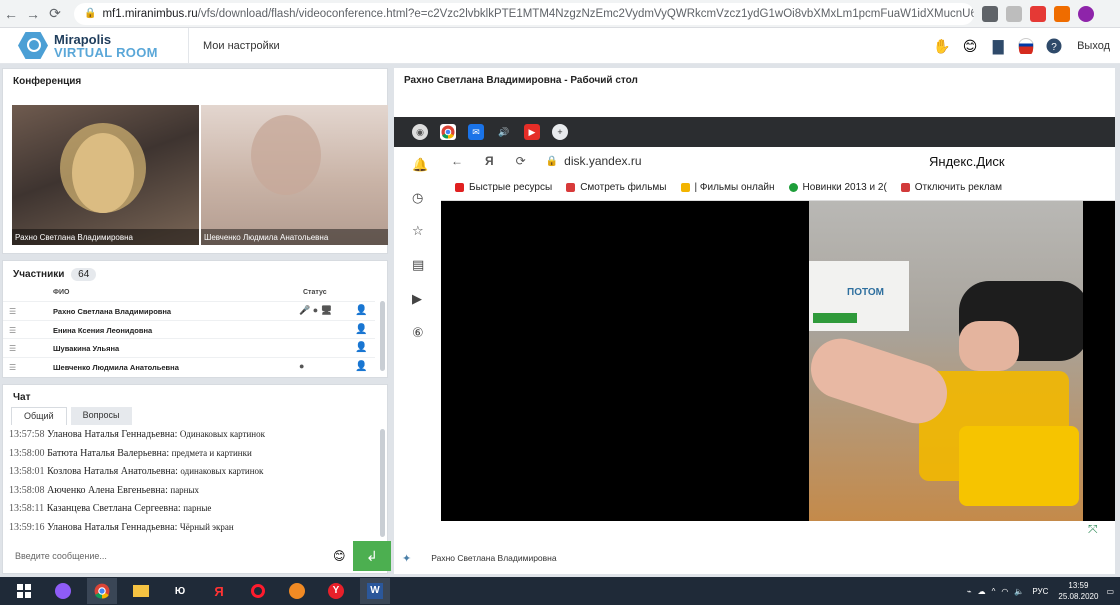 The width and height of the screenshot is (1120, 605). I want to click on participant-status-icons: ●, so click(302, 365).